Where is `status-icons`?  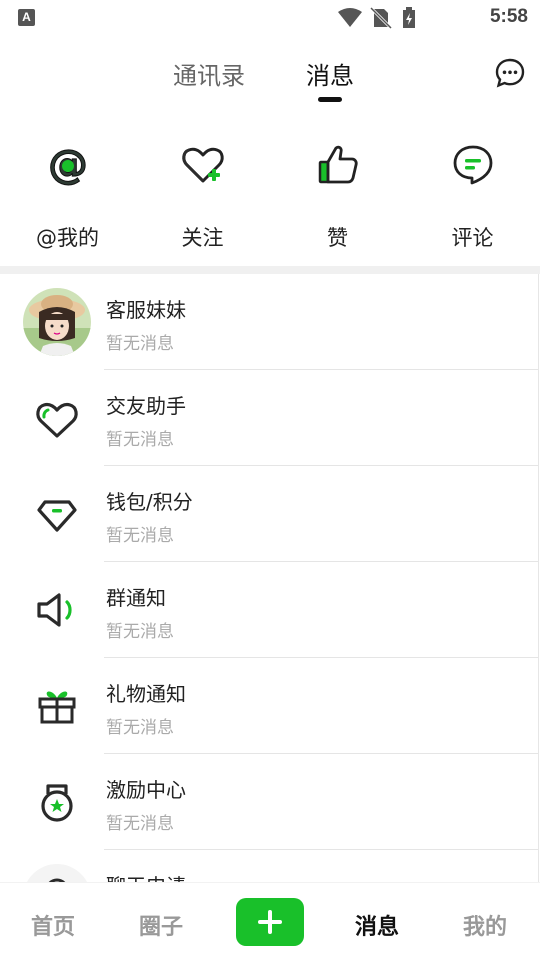
status-icons is located at coordinates (376, 18).